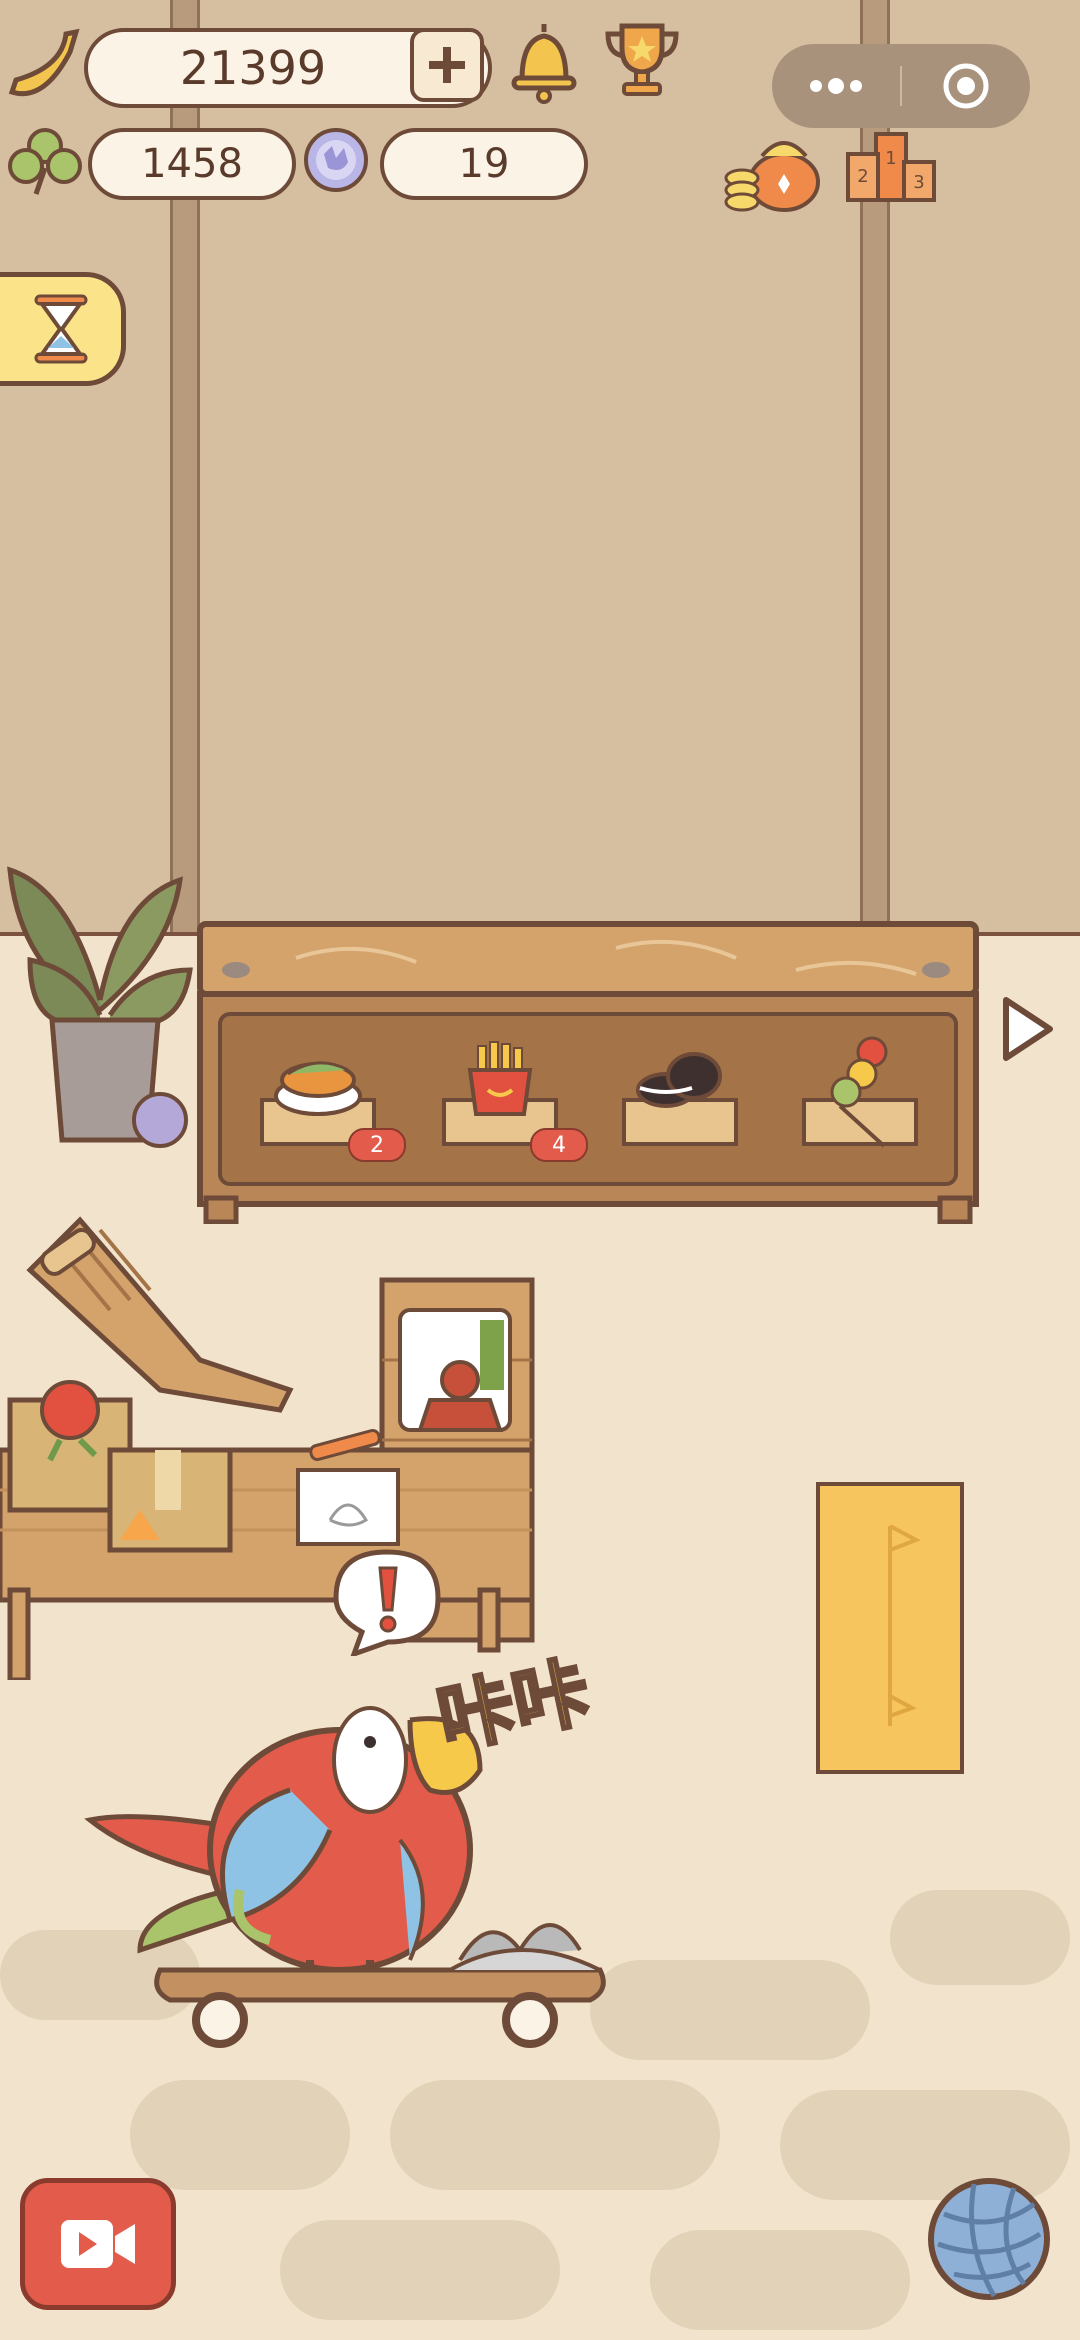  I want to click on svg-text: 3, so click(918, 182).